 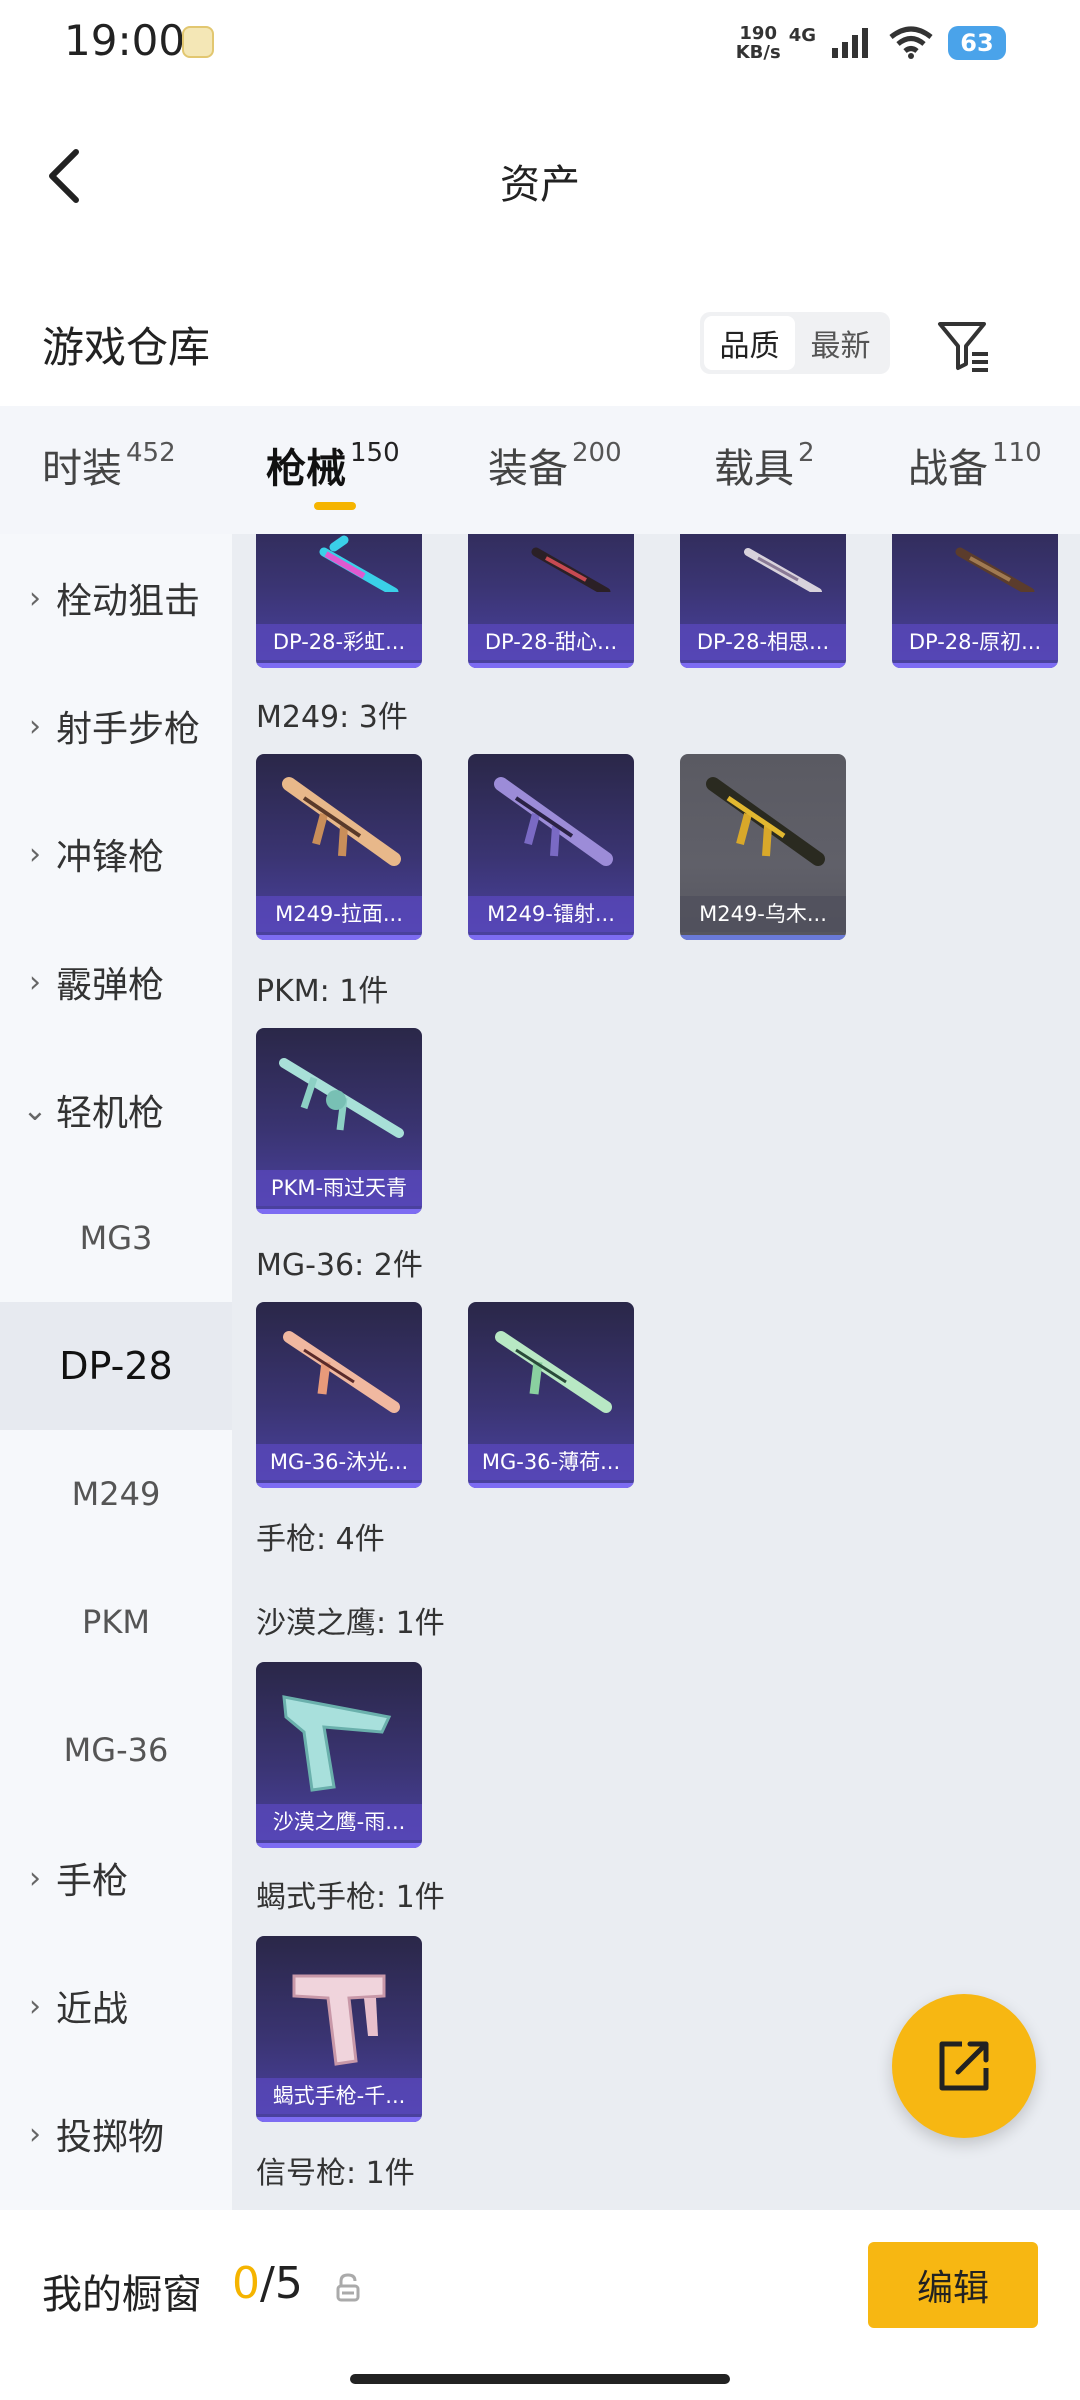 I want to click on showcase-title: 我的橱窗, so click(x=122, y=2295).